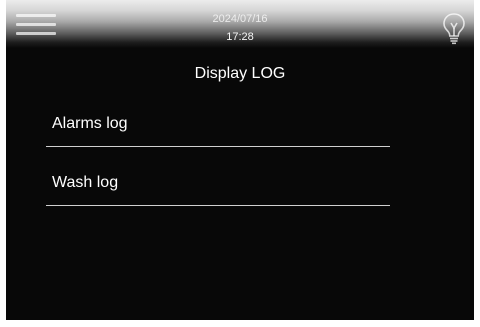  Describe the element at coordinates (240, 28) in the screenshot. I see `date-time-display: 2024/07/16 17:28` at that location.